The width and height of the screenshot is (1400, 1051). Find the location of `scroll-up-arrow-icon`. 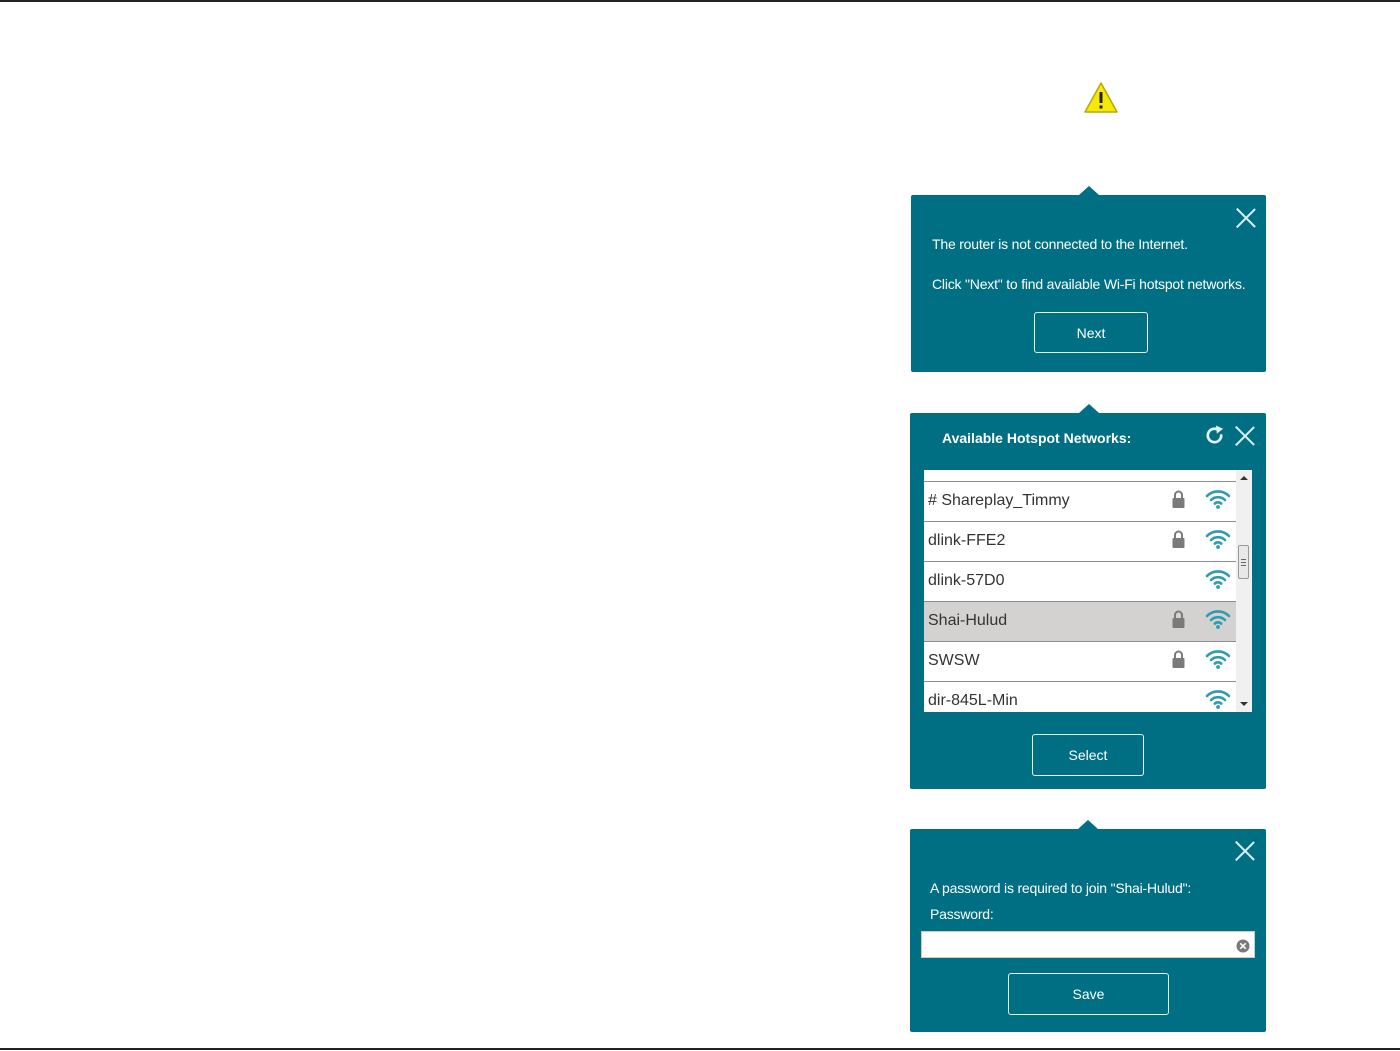

scroll-up-arrow-icon is located at coordinates (1244, 478).